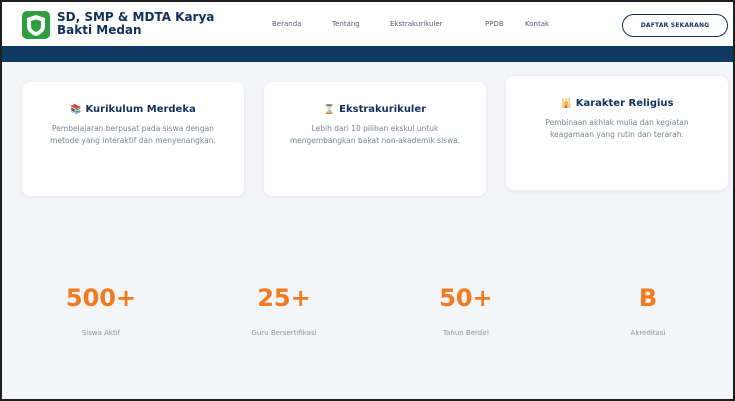 Image resolution: width=735 pixels, height=401 pixels. What do you see at coordinates (648, 298) in the screenshot?
I see `stat-value: B` at bounding box center [648, 298].